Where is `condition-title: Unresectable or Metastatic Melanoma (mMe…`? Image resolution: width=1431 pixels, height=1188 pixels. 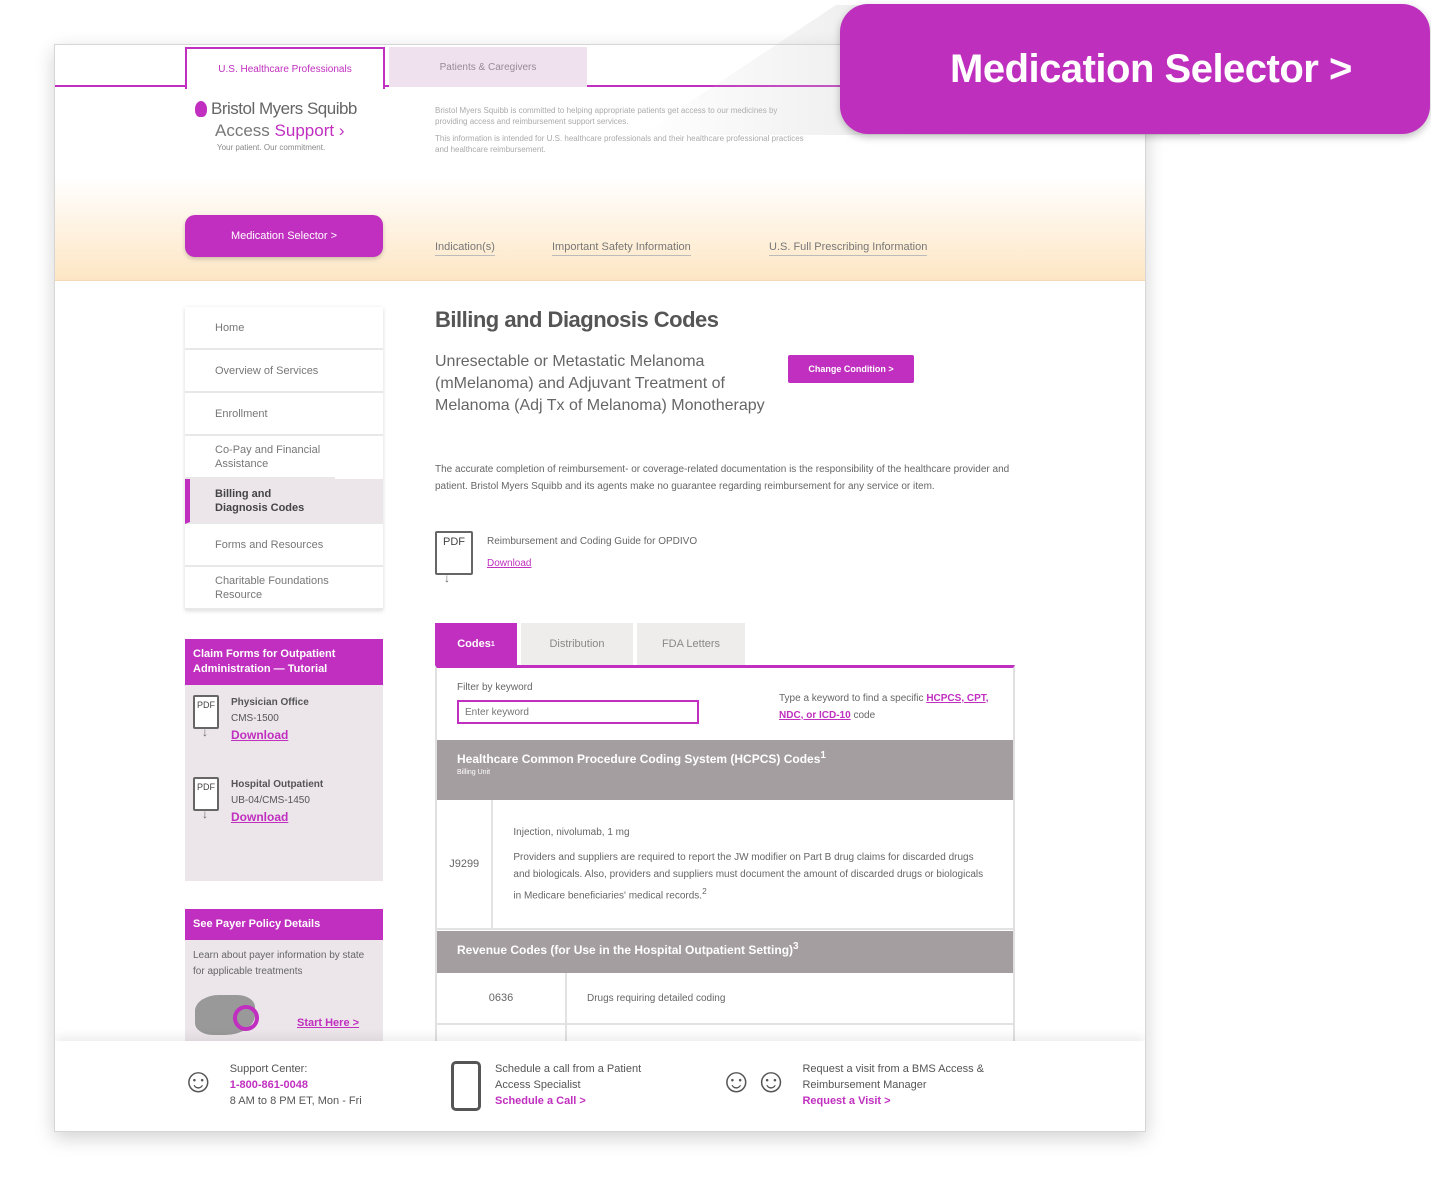
condition-title: Unresectable or Metastatic Melanoma (mMe… is located at coordinates (600, 383).